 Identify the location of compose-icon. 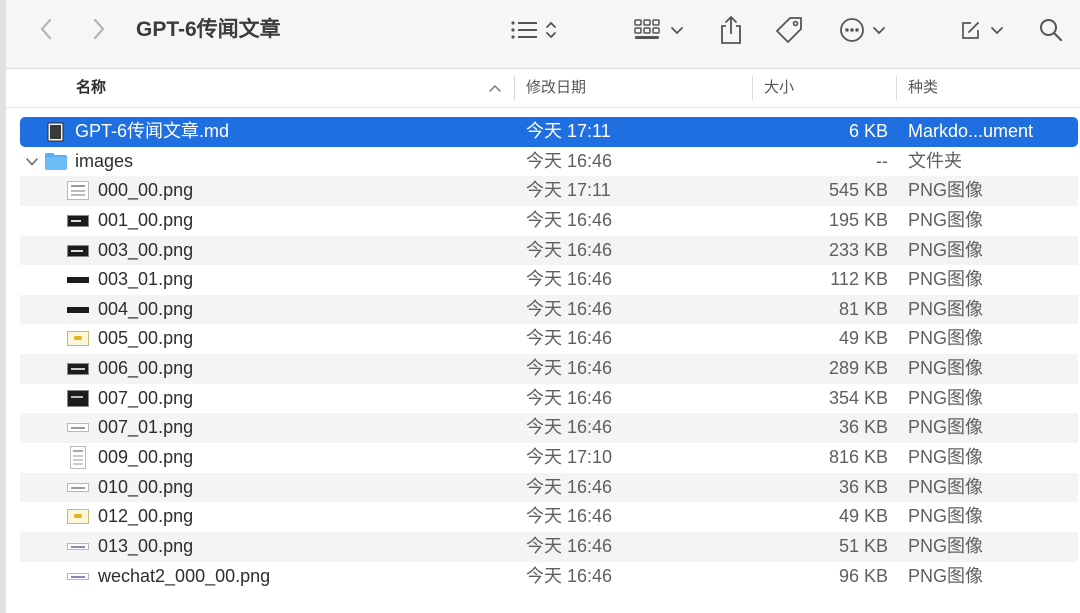
(970, 30).